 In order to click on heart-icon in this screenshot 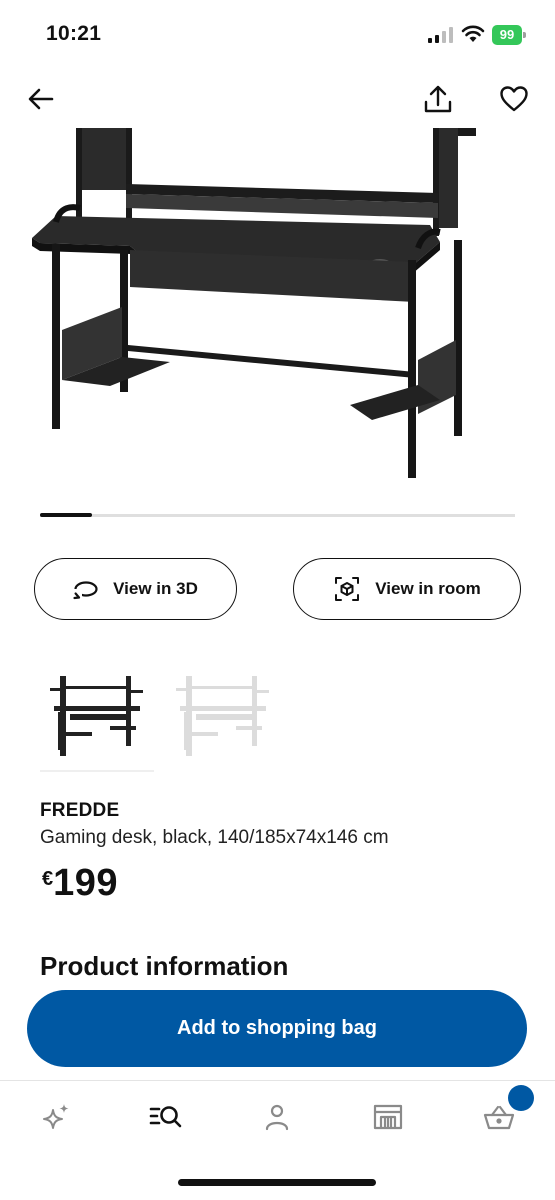, I will do `click(514, 99)`.